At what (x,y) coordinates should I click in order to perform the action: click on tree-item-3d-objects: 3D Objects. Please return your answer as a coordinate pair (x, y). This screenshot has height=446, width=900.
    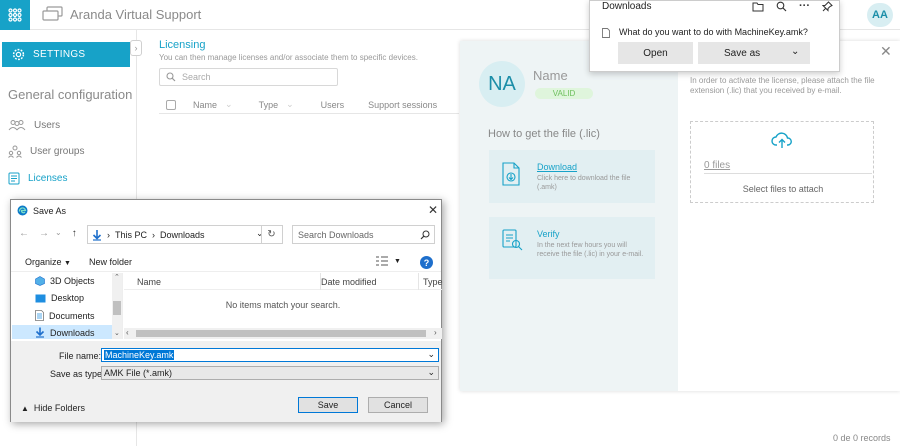
    Looking at the image, I should click on (65, 281).